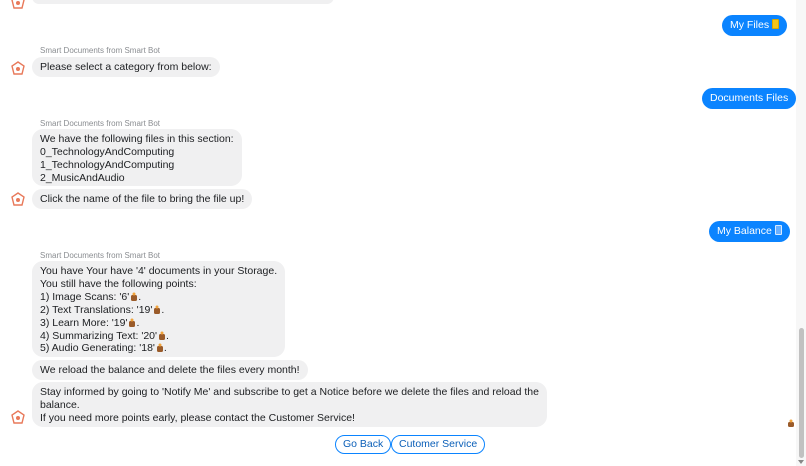  I want to click on message-text: My Files, so click(750, 25).